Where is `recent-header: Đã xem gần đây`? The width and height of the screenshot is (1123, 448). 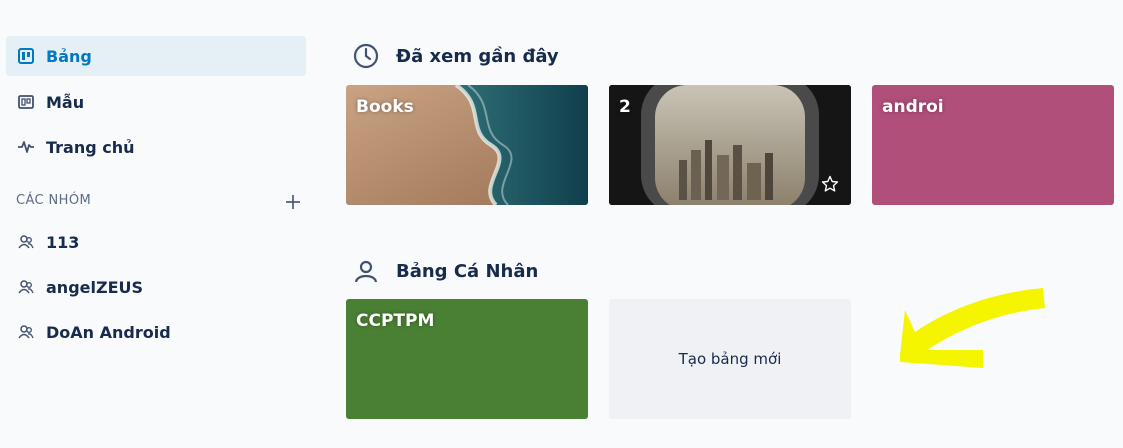 recent-header: Đã xem gần đây is located at coordinates (455, 56).